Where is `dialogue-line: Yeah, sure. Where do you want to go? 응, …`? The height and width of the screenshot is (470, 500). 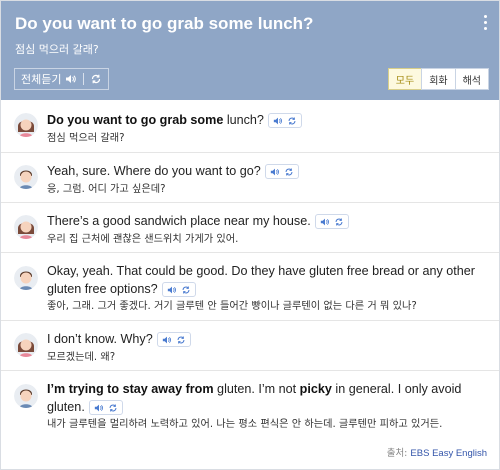
dialogue-line: Yeah, sure. Where do you want to go? 응, … is located at coordinates (250, 178).